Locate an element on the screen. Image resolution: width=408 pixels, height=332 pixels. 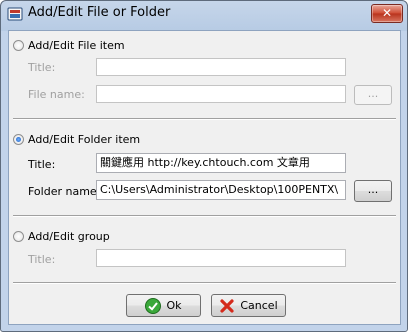
cancel-button-label: Cancel is located at coordinates (259, 305).